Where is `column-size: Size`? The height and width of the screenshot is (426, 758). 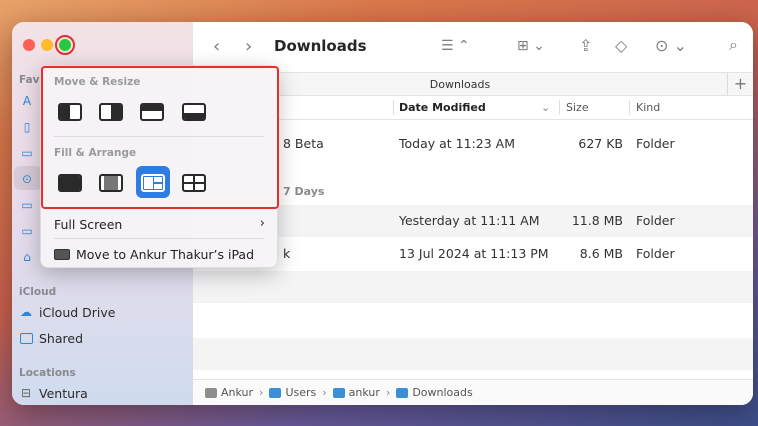 column-size: Size is located at coordinates (577, 107).